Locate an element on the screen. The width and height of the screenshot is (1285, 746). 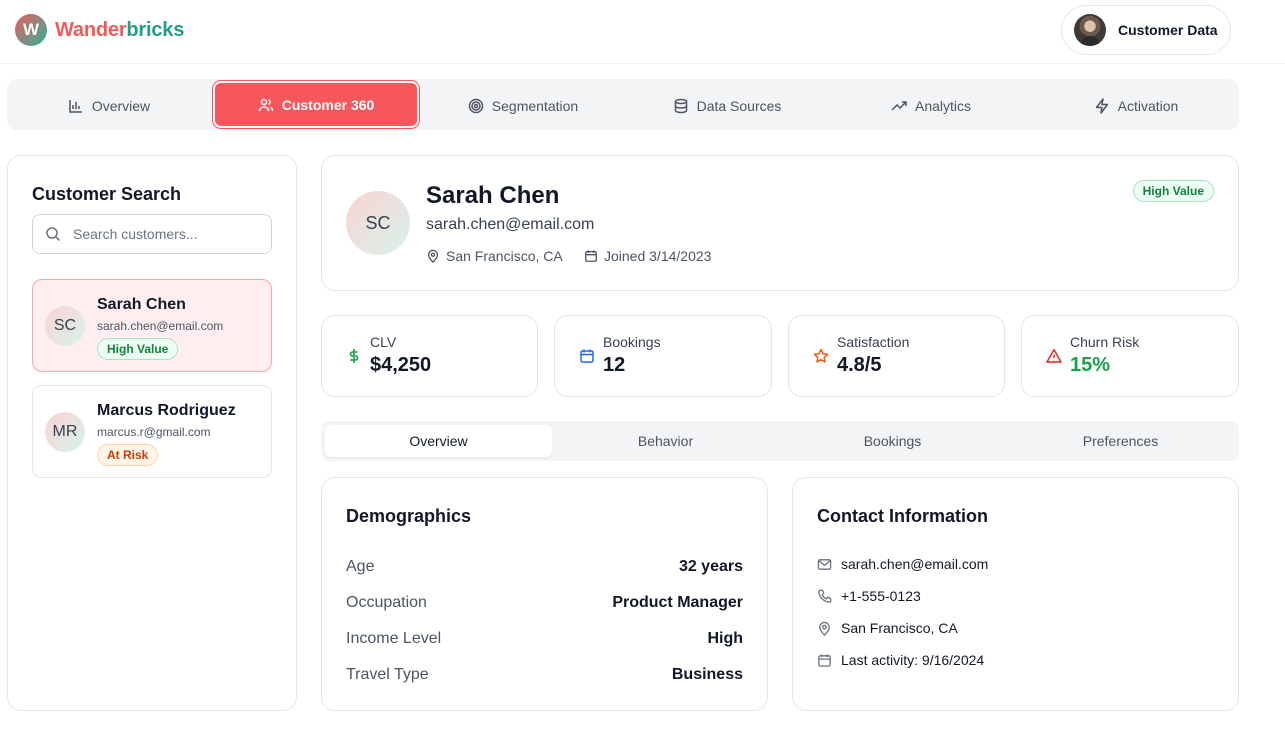
stat-card-bookings: Bookings 12 is located at coordinates (663, 356).